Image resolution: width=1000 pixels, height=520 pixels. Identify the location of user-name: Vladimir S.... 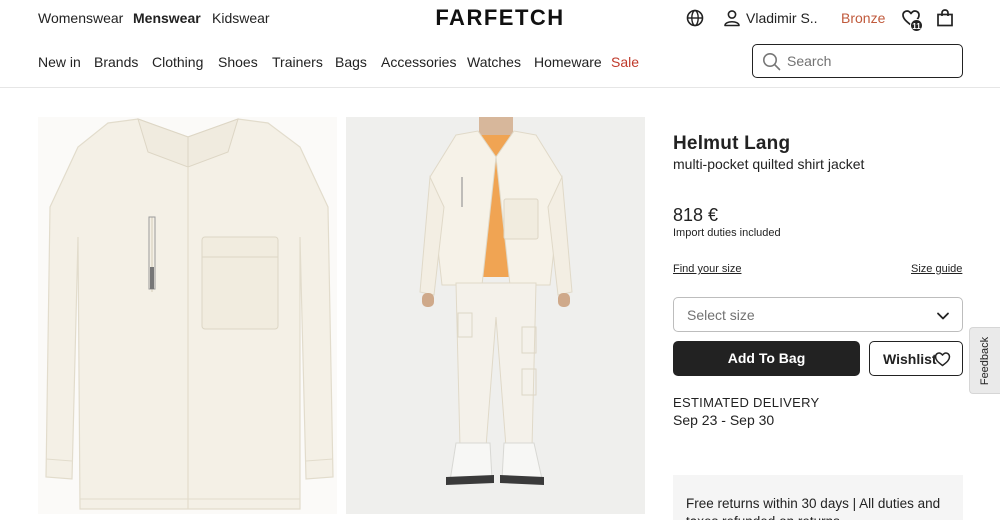
(782, 18).